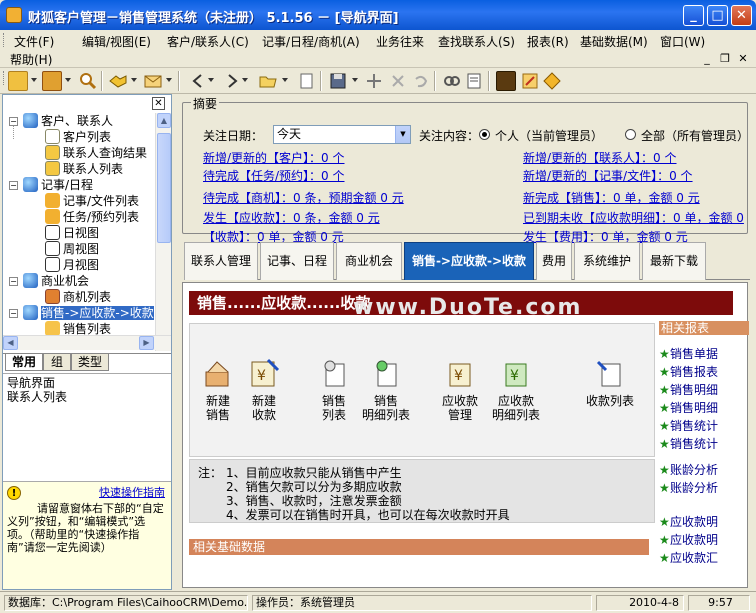  I want to click on report-icon, so click(474, 81).